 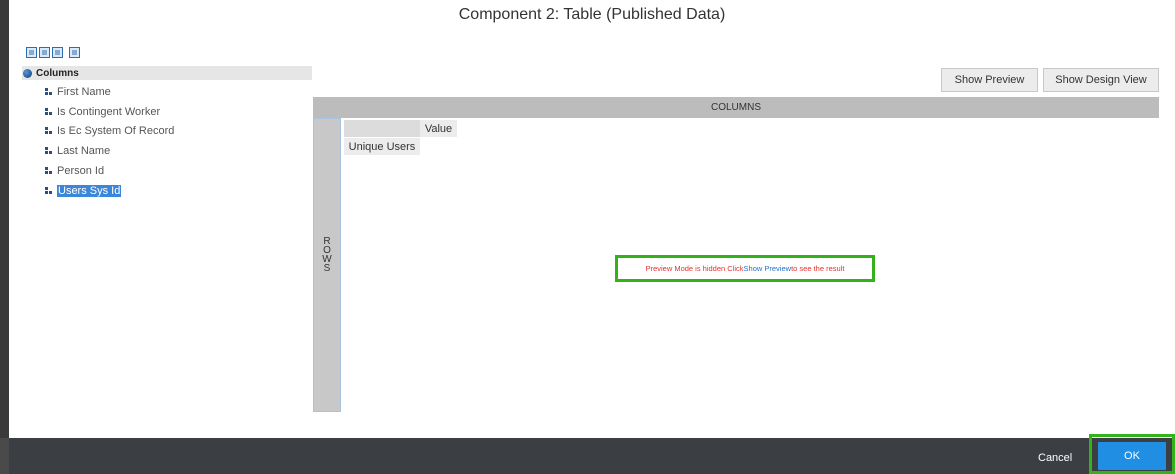 What do you see at coordinates (167, 73) in the screenshot?
I see `tree-root-columns: Columns` at bounding box center [167, 73].